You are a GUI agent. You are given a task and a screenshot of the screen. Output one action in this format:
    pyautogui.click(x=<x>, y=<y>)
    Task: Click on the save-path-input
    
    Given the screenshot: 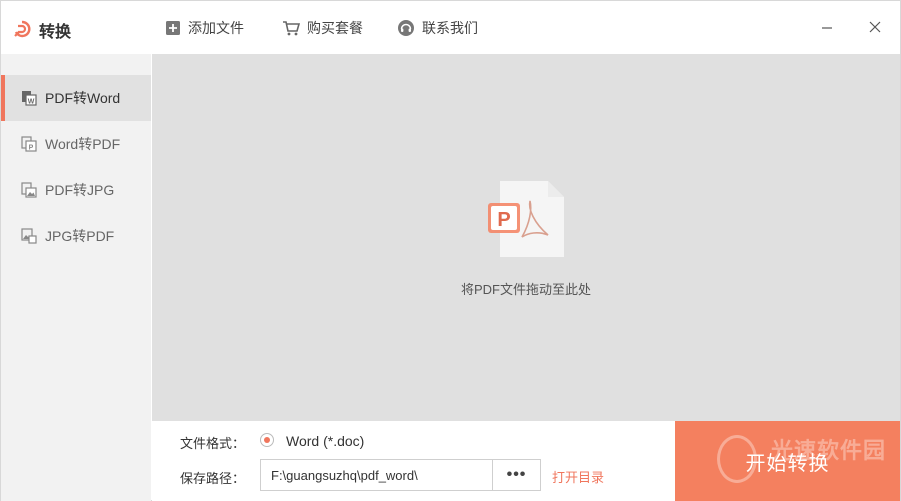 What is the action you would take?
    pyautogui.click(x=376, y=475)
    